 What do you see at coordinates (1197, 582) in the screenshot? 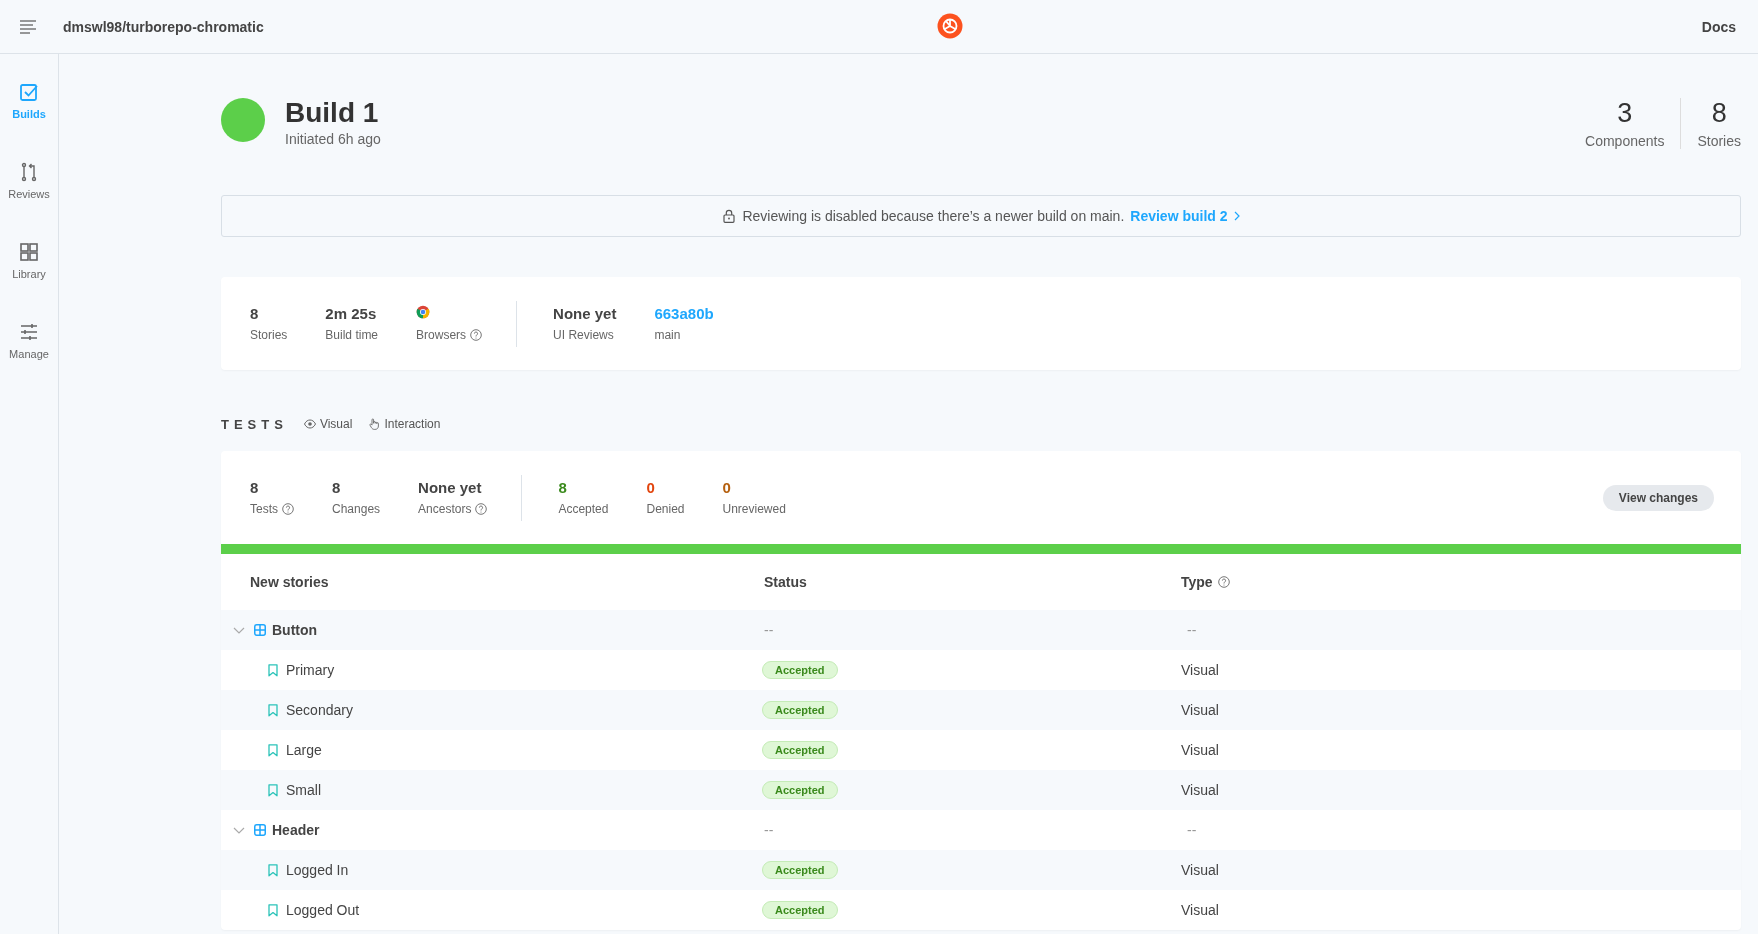
I see `column-header: Type` at bounding box center [1197, 582].